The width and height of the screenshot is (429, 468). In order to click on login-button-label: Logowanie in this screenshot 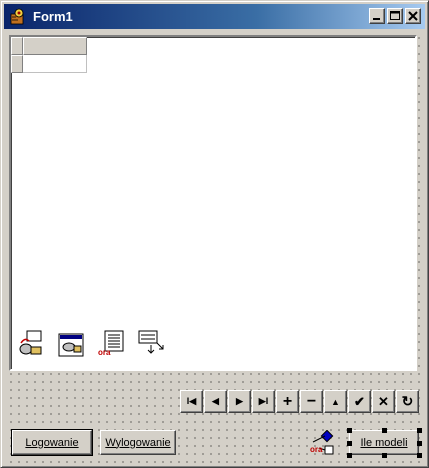, I will do `click(52, 442)`.